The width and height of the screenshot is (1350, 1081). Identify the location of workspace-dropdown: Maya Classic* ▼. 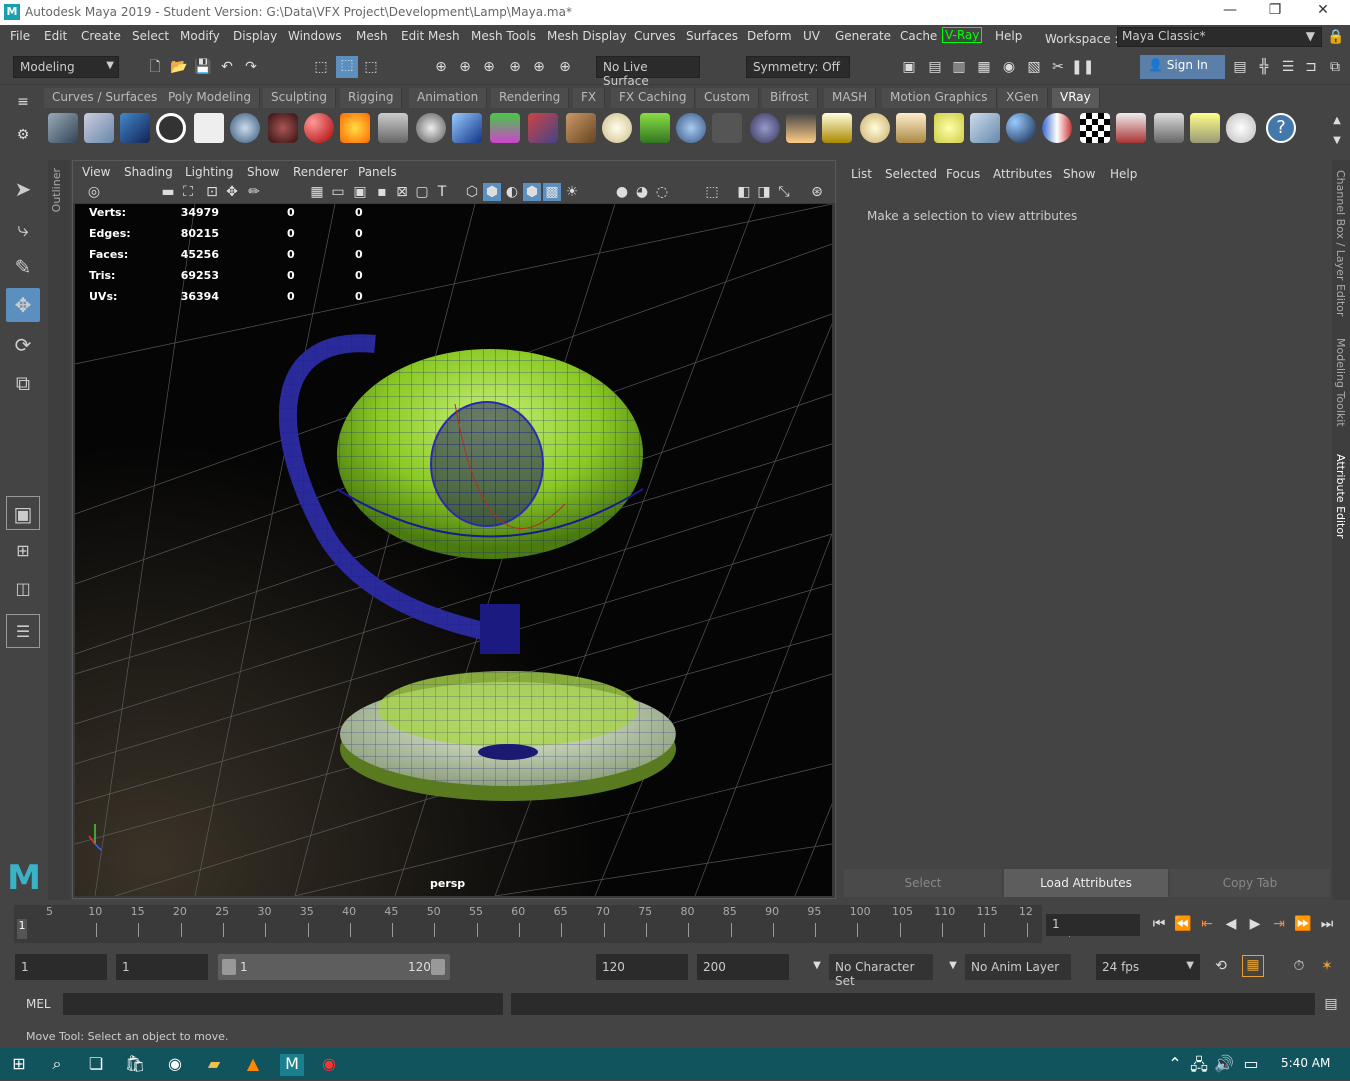
(1219, 37).